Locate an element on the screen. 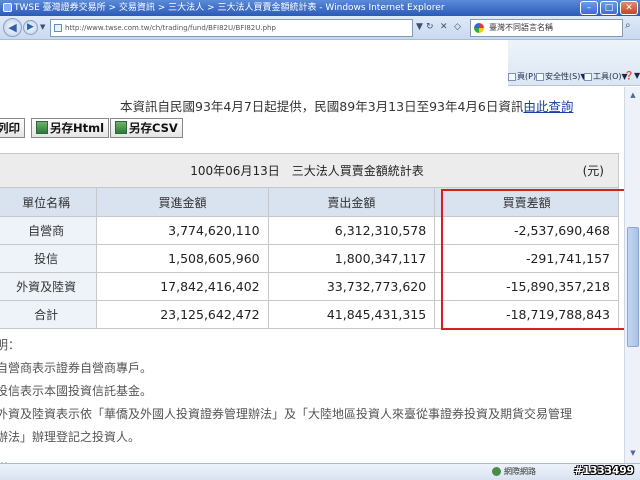  back-button: ◀ is located at coordinates (12, 27).